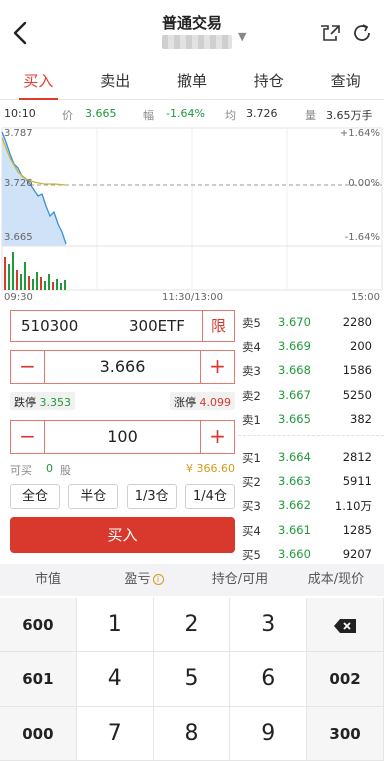  I want to click on col-pnl: 盈亏 i, so click(144, 580).